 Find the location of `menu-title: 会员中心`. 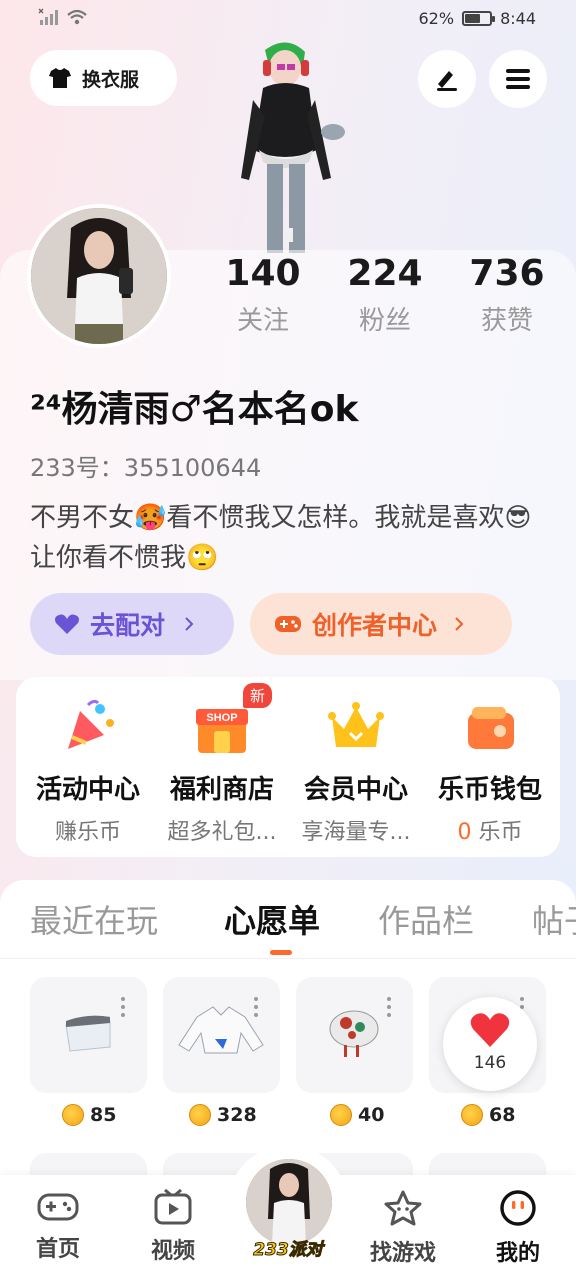

menu-title: 会员中心 is located at coordinates (355, 790).